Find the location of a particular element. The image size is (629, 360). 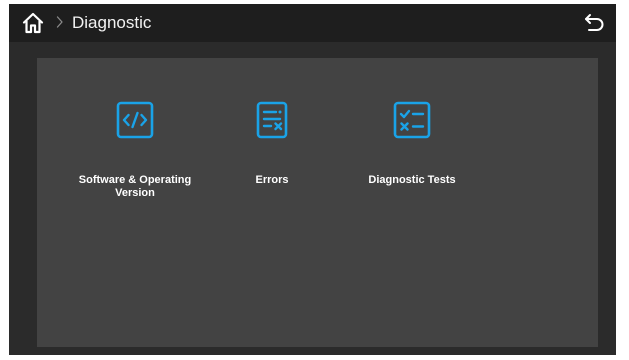

back-icon is located at coordinates (594, 23).